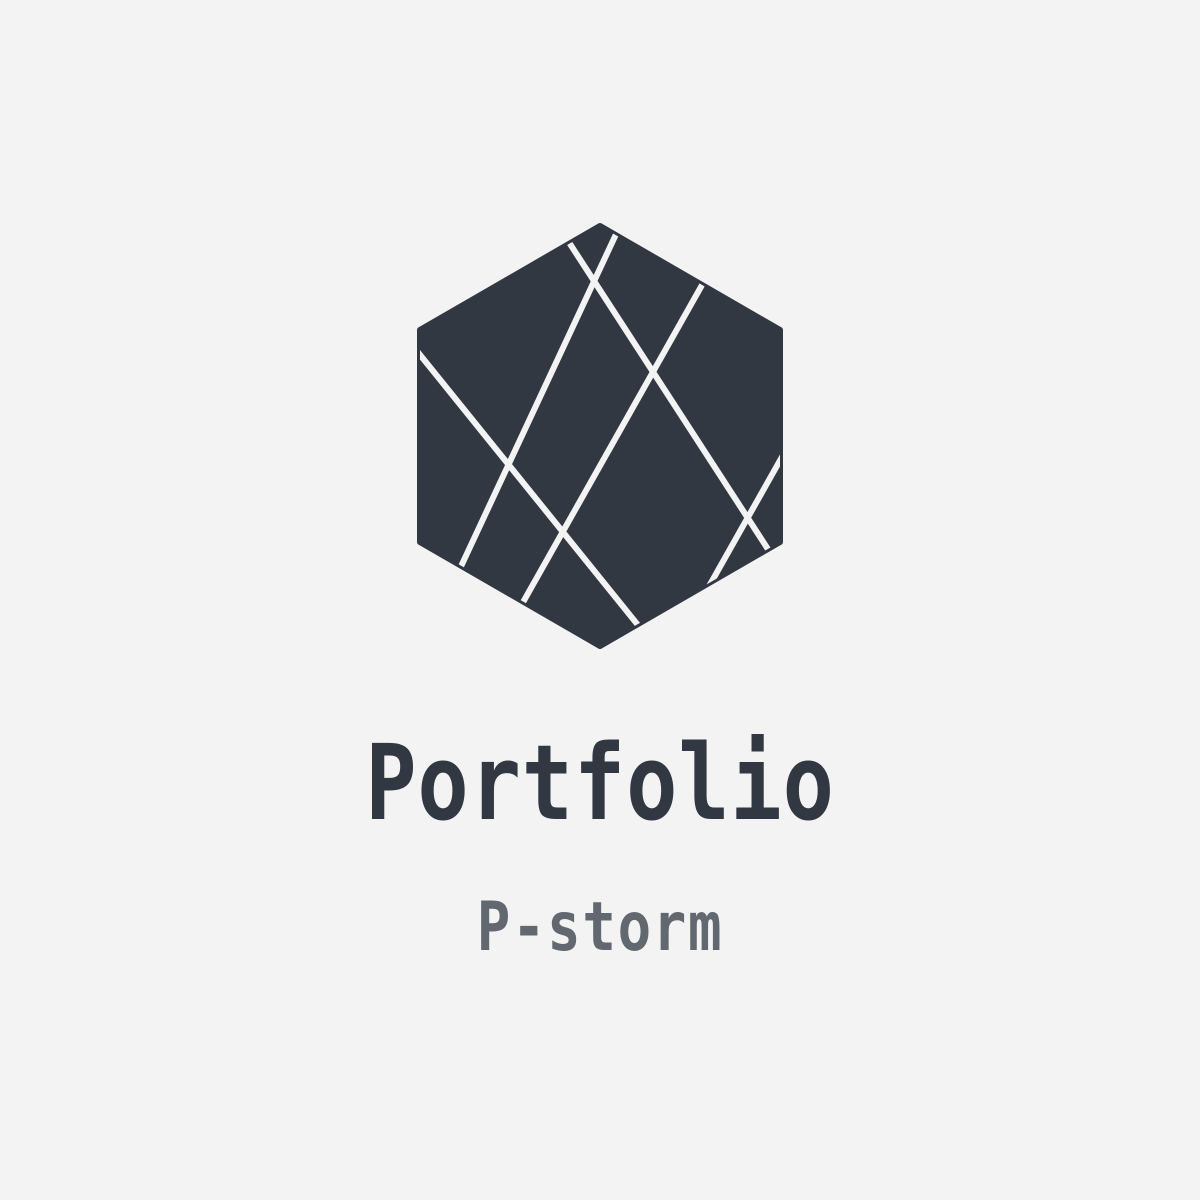 The height and width of the screenshot is (1200, 1200). I want to click on faceted-hexagon-icon, so click(600, 436).